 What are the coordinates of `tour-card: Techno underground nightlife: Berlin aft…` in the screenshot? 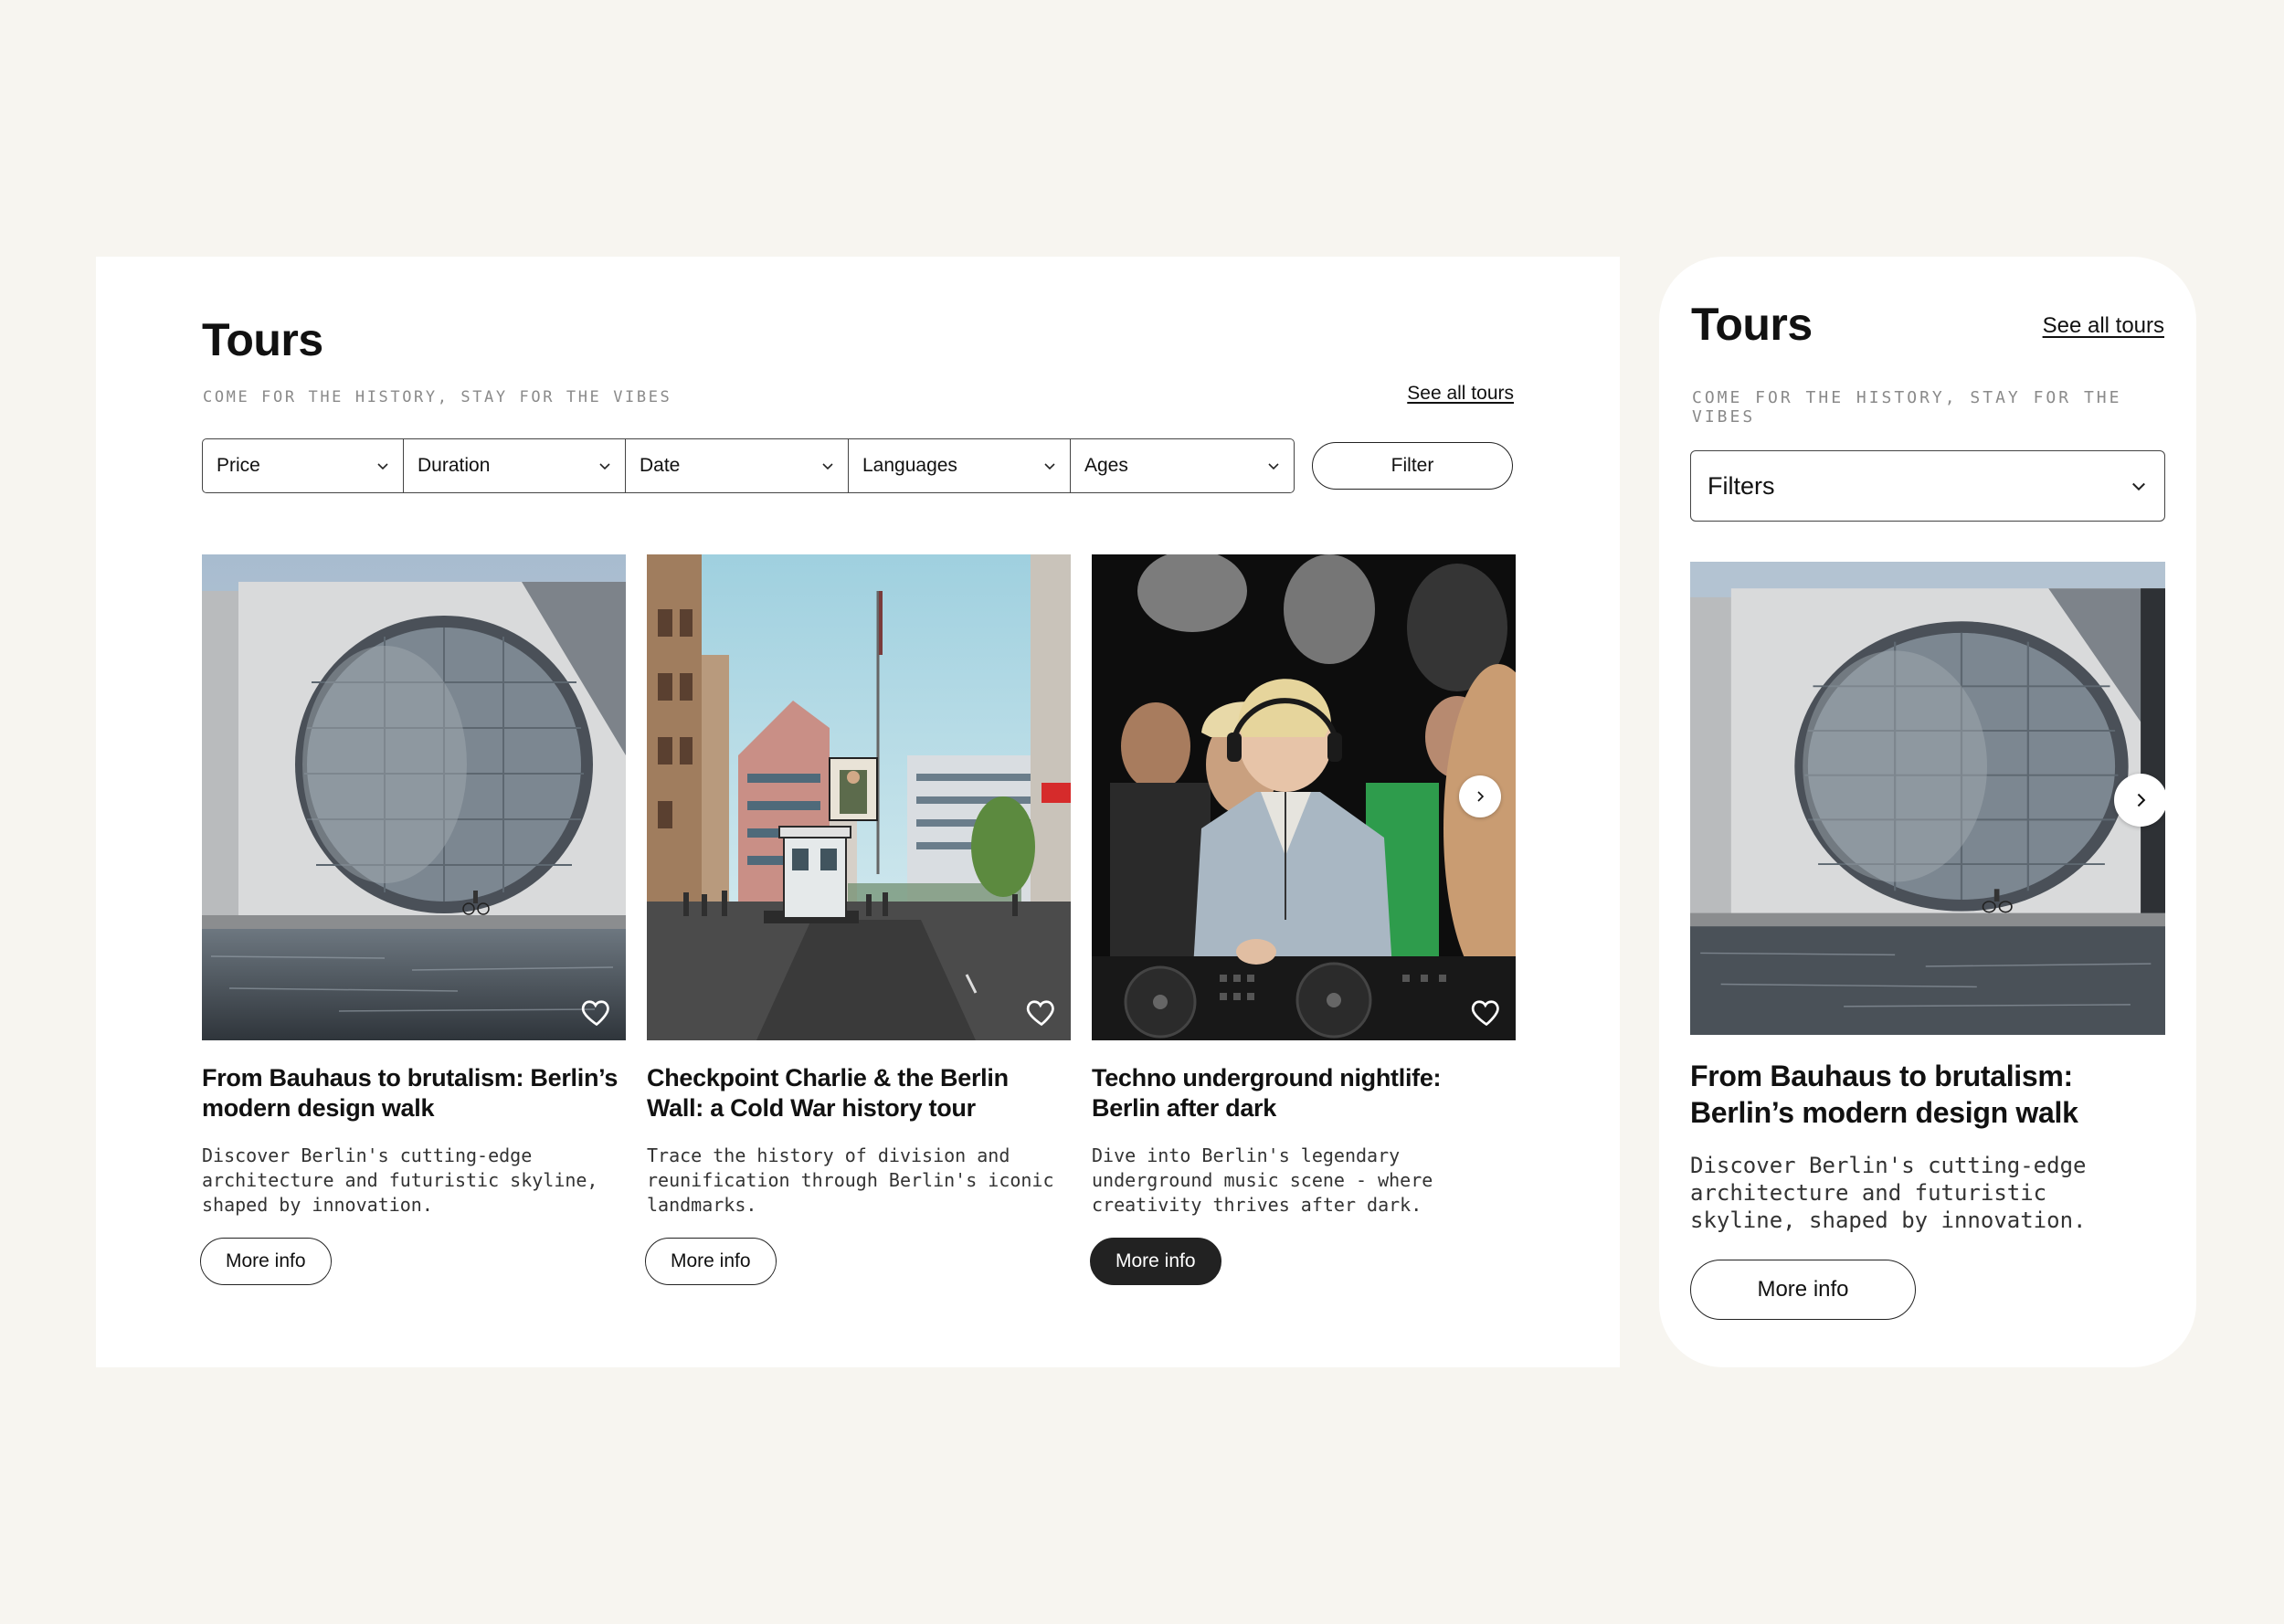 It's located at (1303, 920).